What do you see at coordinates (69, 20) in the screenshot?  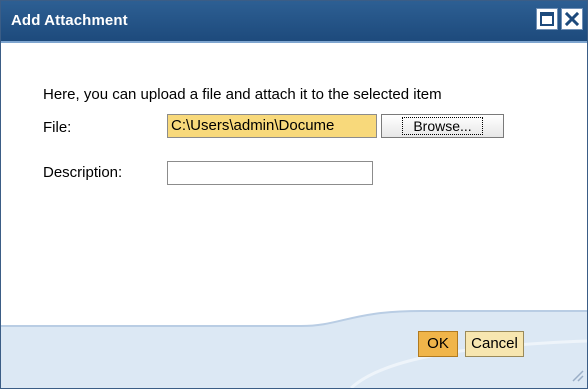 I see `dialog-title: Add Attachment` at bounding box center [69, 20].